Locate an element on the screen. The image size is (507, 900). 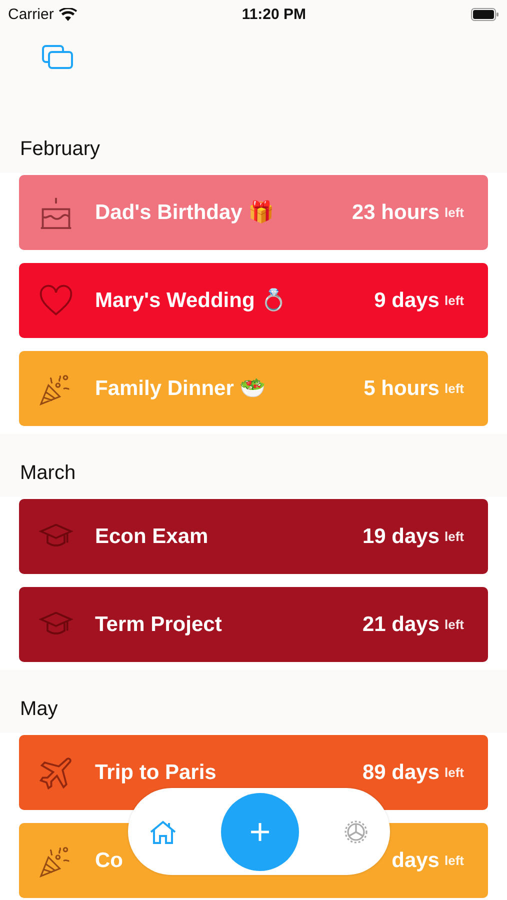
cards-icon is located at coordinates (58, 57).